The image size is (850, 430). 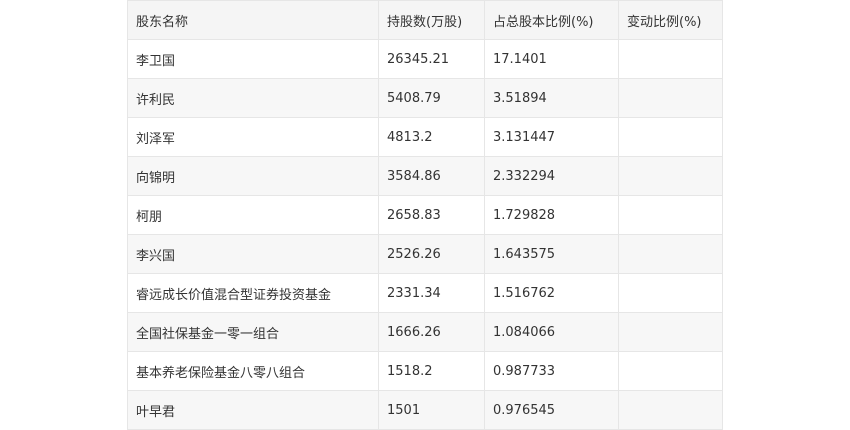 I want to click on cell-shareholder-name: 叶早君, so click(x=253, y=410).